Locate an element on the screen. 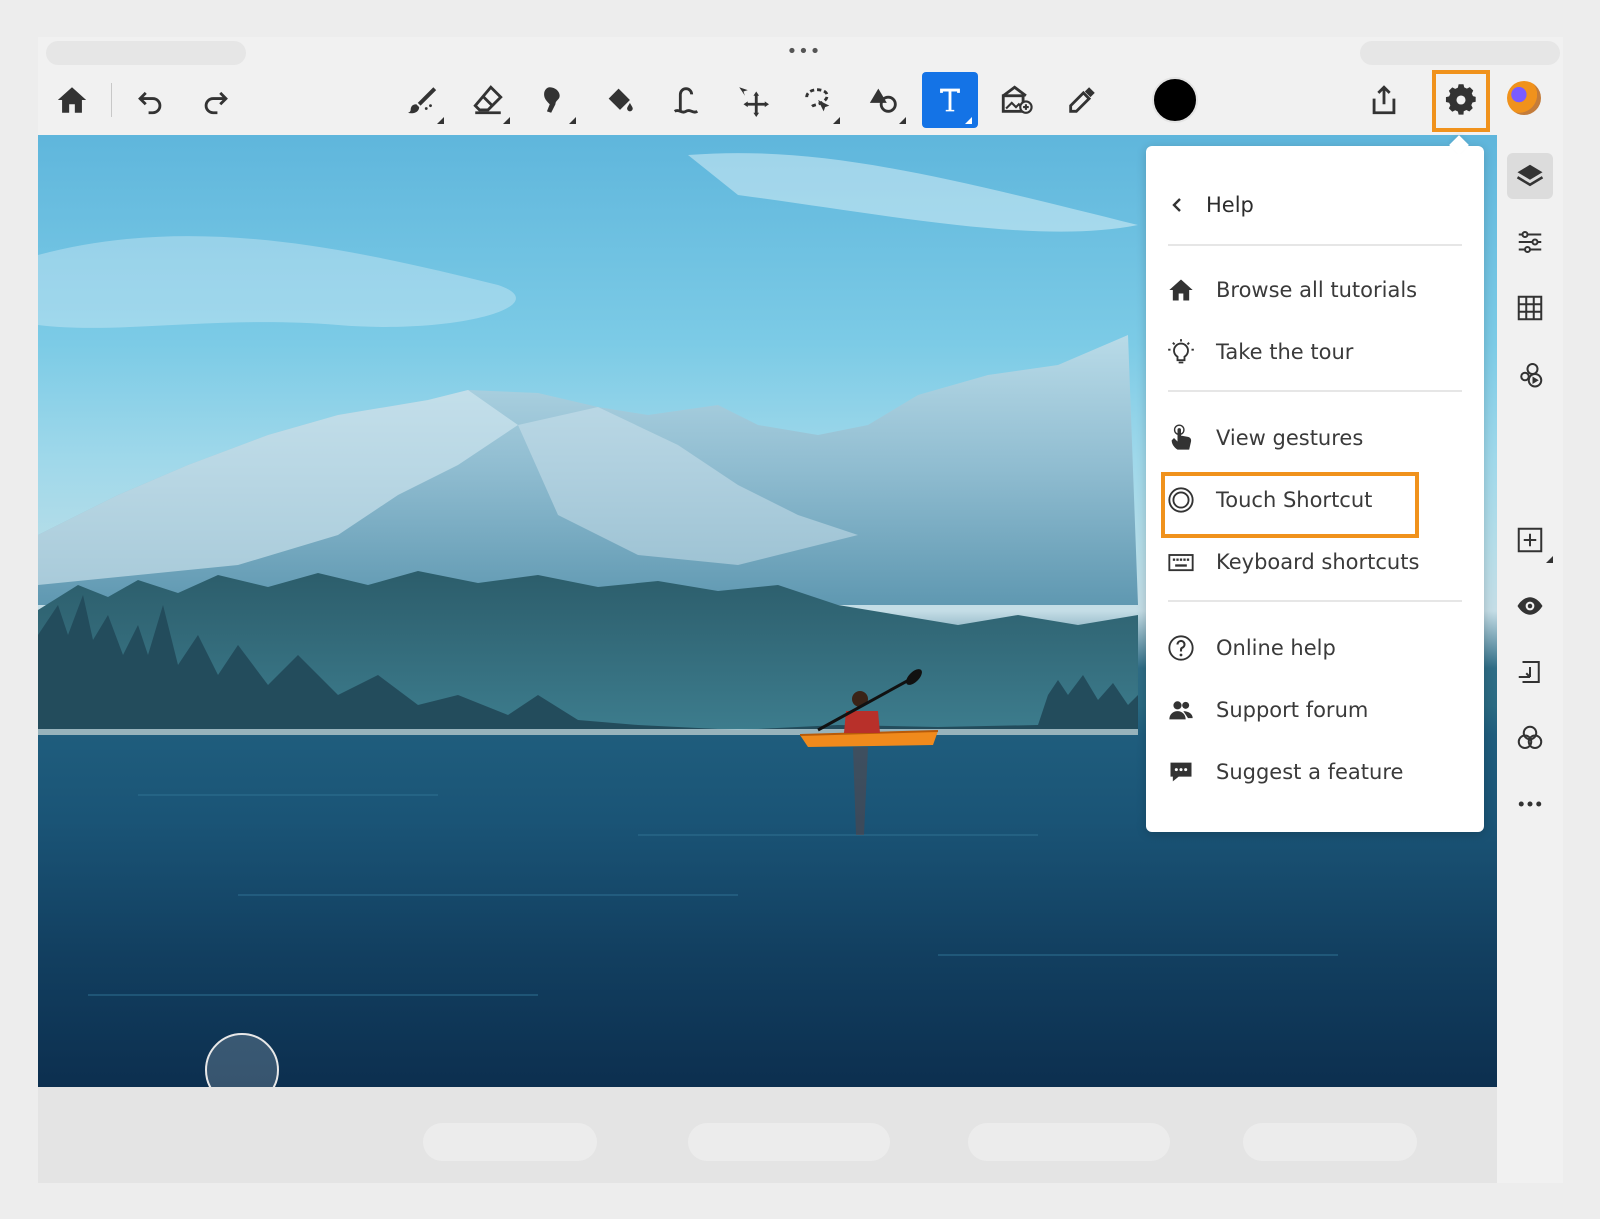 The image size is (1600, 1219). visibility-button is located at coordinates (1530, 606).